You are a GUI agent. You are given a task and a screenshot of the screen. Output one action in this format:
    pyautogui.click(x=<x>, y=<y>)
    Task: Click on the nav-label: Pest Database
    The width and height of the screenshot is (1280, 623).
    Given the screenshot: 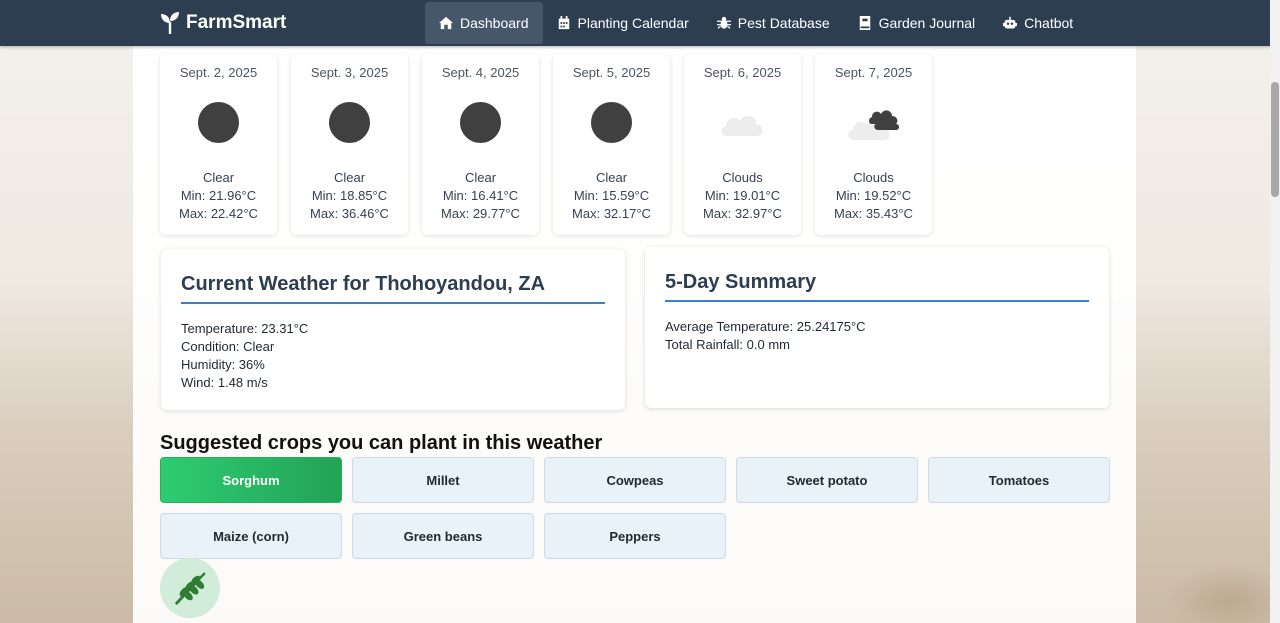 What is the action you would take?
    pyautogui.click(x=783, y=23)
    